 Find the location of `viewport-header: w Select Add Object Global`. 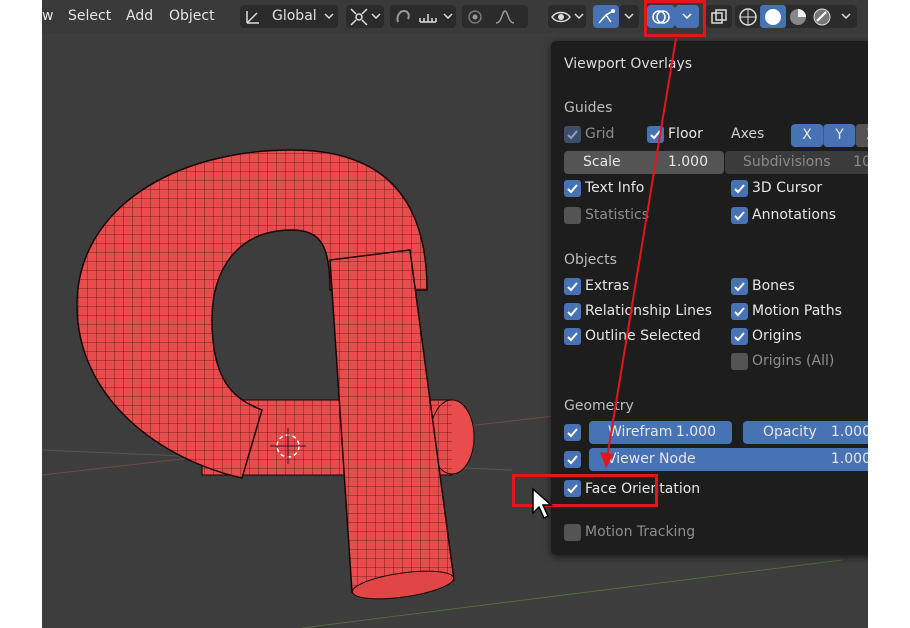

viewport-header: w Select Add Object Global is located at coordinates (455, 16).